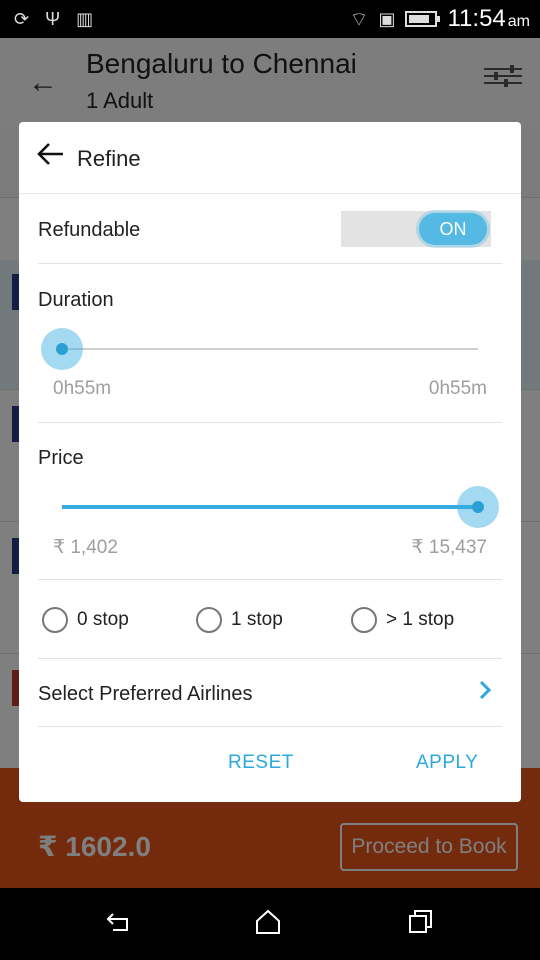 The height and width of the screenshot is (960, 540). What do you see at coordinates (270, 158) in the screenshot?
I see `dialog-header: Refine` at bounding box center [270, 158].